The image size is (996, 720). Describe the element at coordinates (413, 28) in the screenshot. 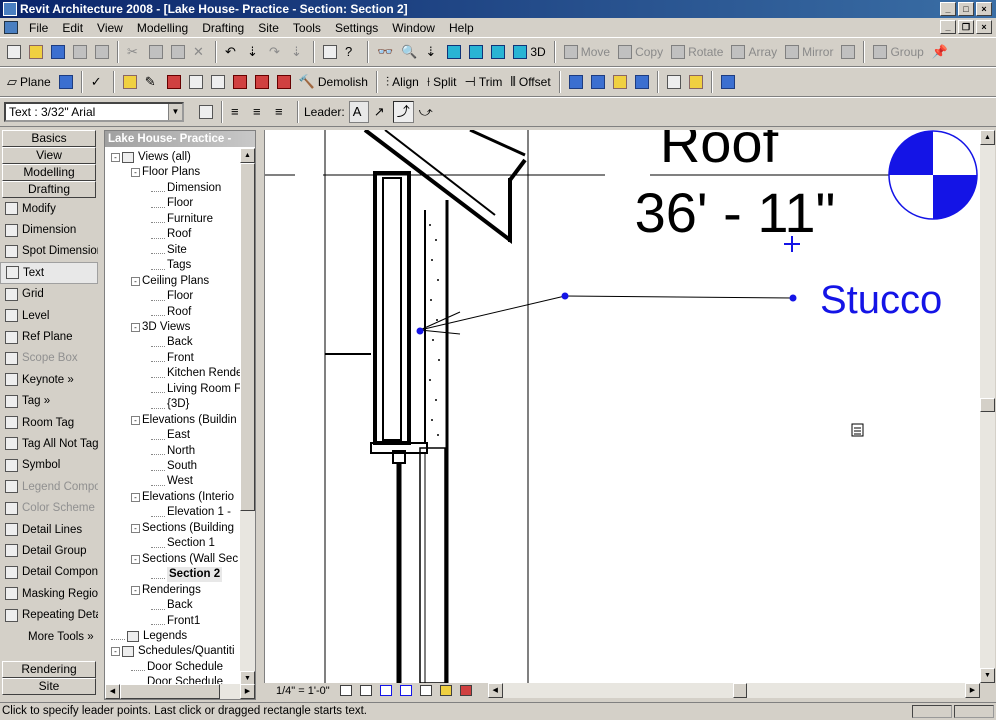

I see `menu-window: Window` at that location.